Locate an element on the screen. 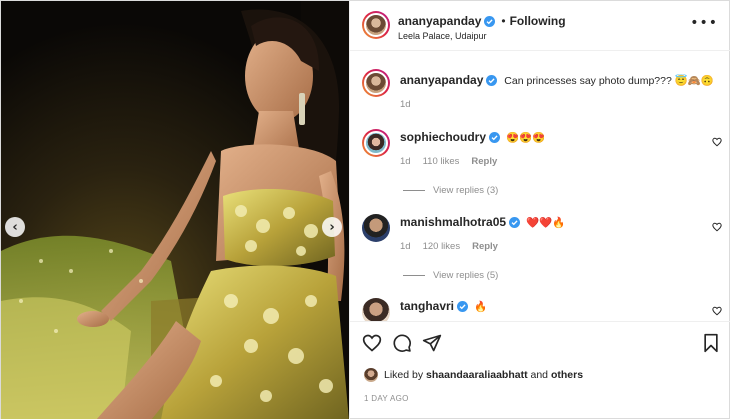  comment-meta: 1d 120 likes Reply is located at coordinates (449, 246).